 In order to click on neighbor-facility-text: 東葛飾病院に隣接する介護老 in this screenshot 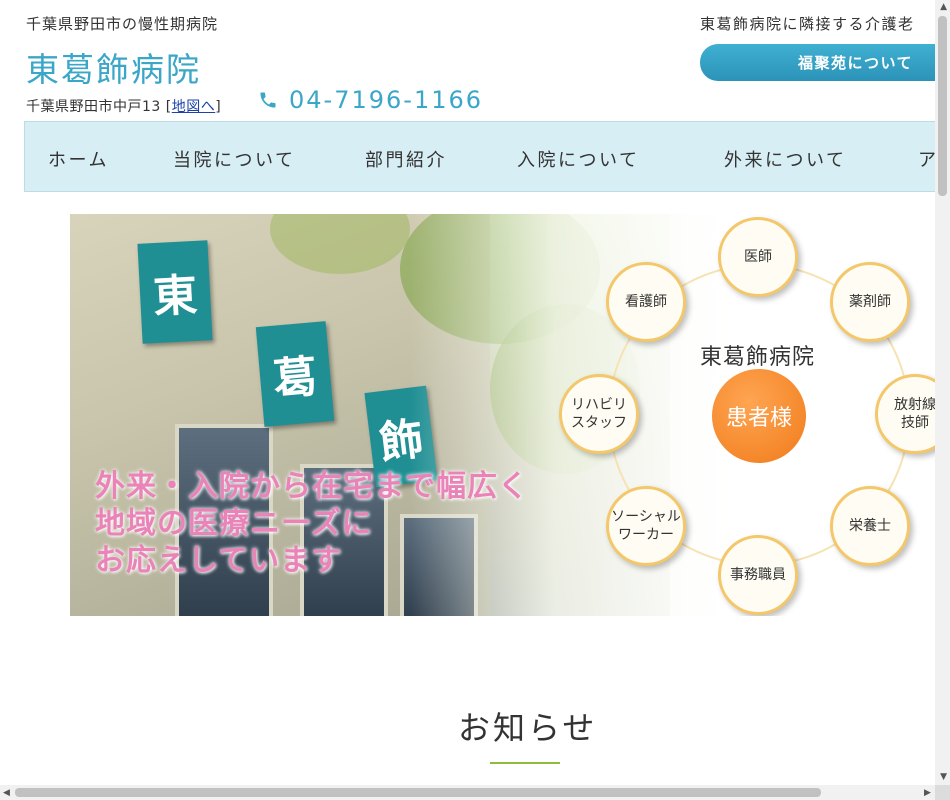, I will do `click(807, 24)`.